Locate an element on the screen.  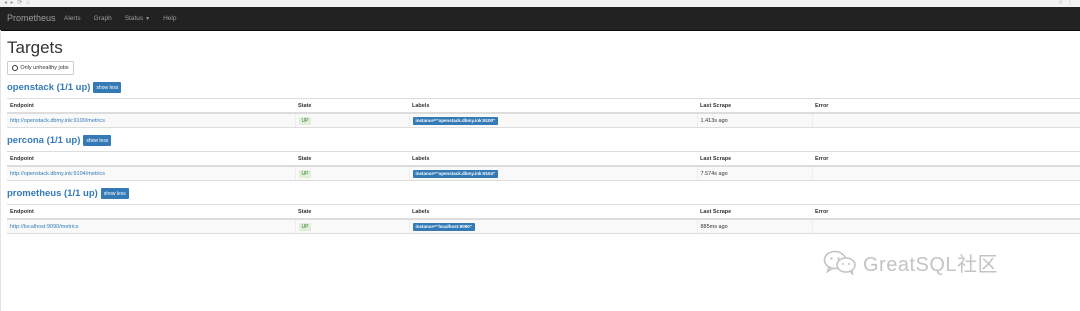
page-left-border is located at coordinates (0, 170).